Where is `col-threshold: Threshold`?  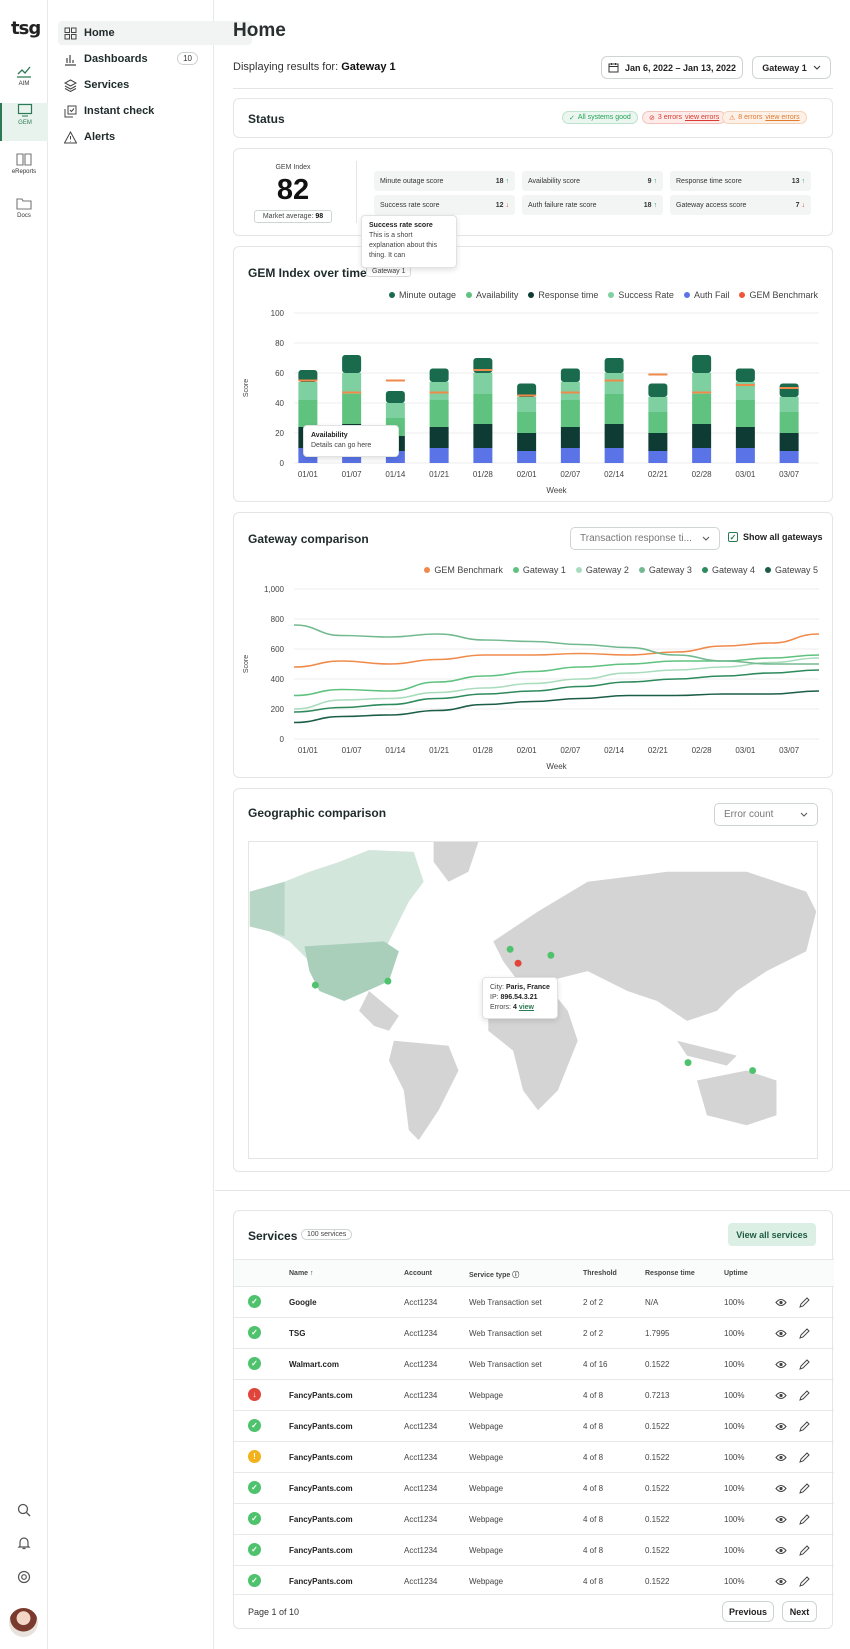
col-threshold: Threshold is located at coordinates (600, 1273).